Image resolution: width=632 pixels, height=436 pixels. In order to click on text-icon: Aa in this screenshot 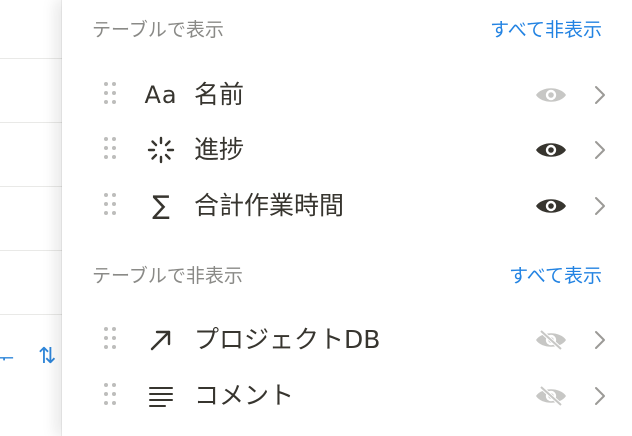, I will do `click(161, 95)`.